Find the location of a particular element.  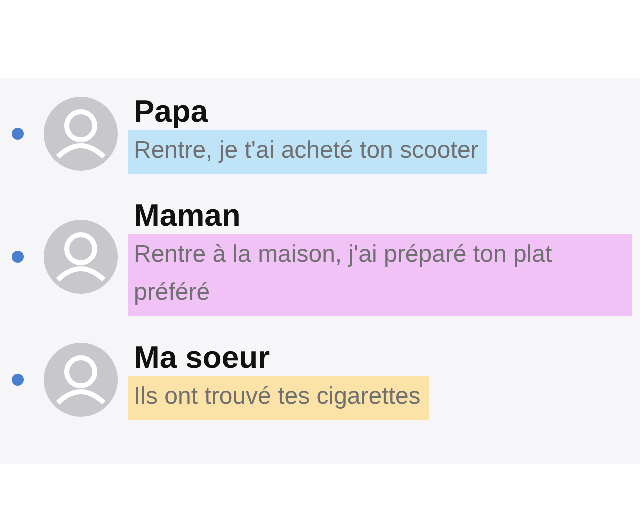

contact-name: Ma soeur is located at coordinates (202, 358).